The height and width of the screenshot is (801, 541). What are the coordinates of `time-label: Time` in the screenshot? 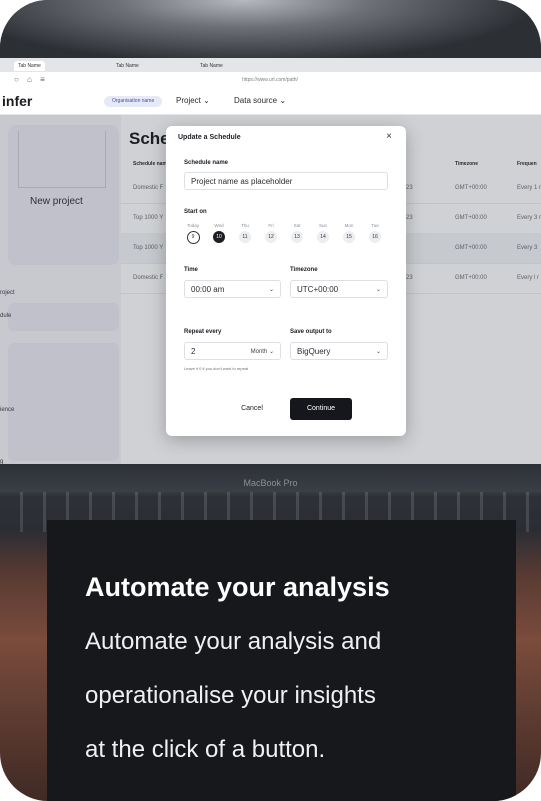 It's located at (191, 270).